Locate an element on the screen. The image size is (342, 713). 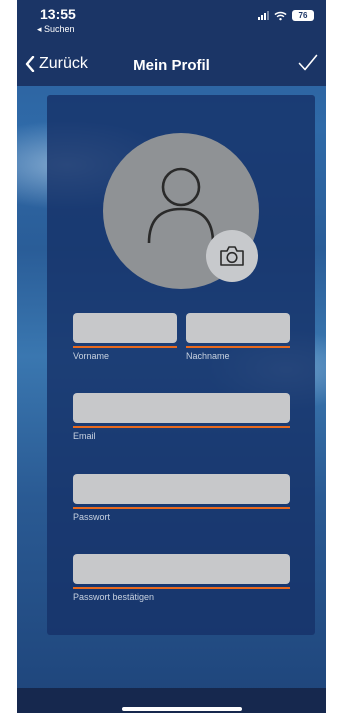
password-confirm-input is located at coordinates (181, 569).